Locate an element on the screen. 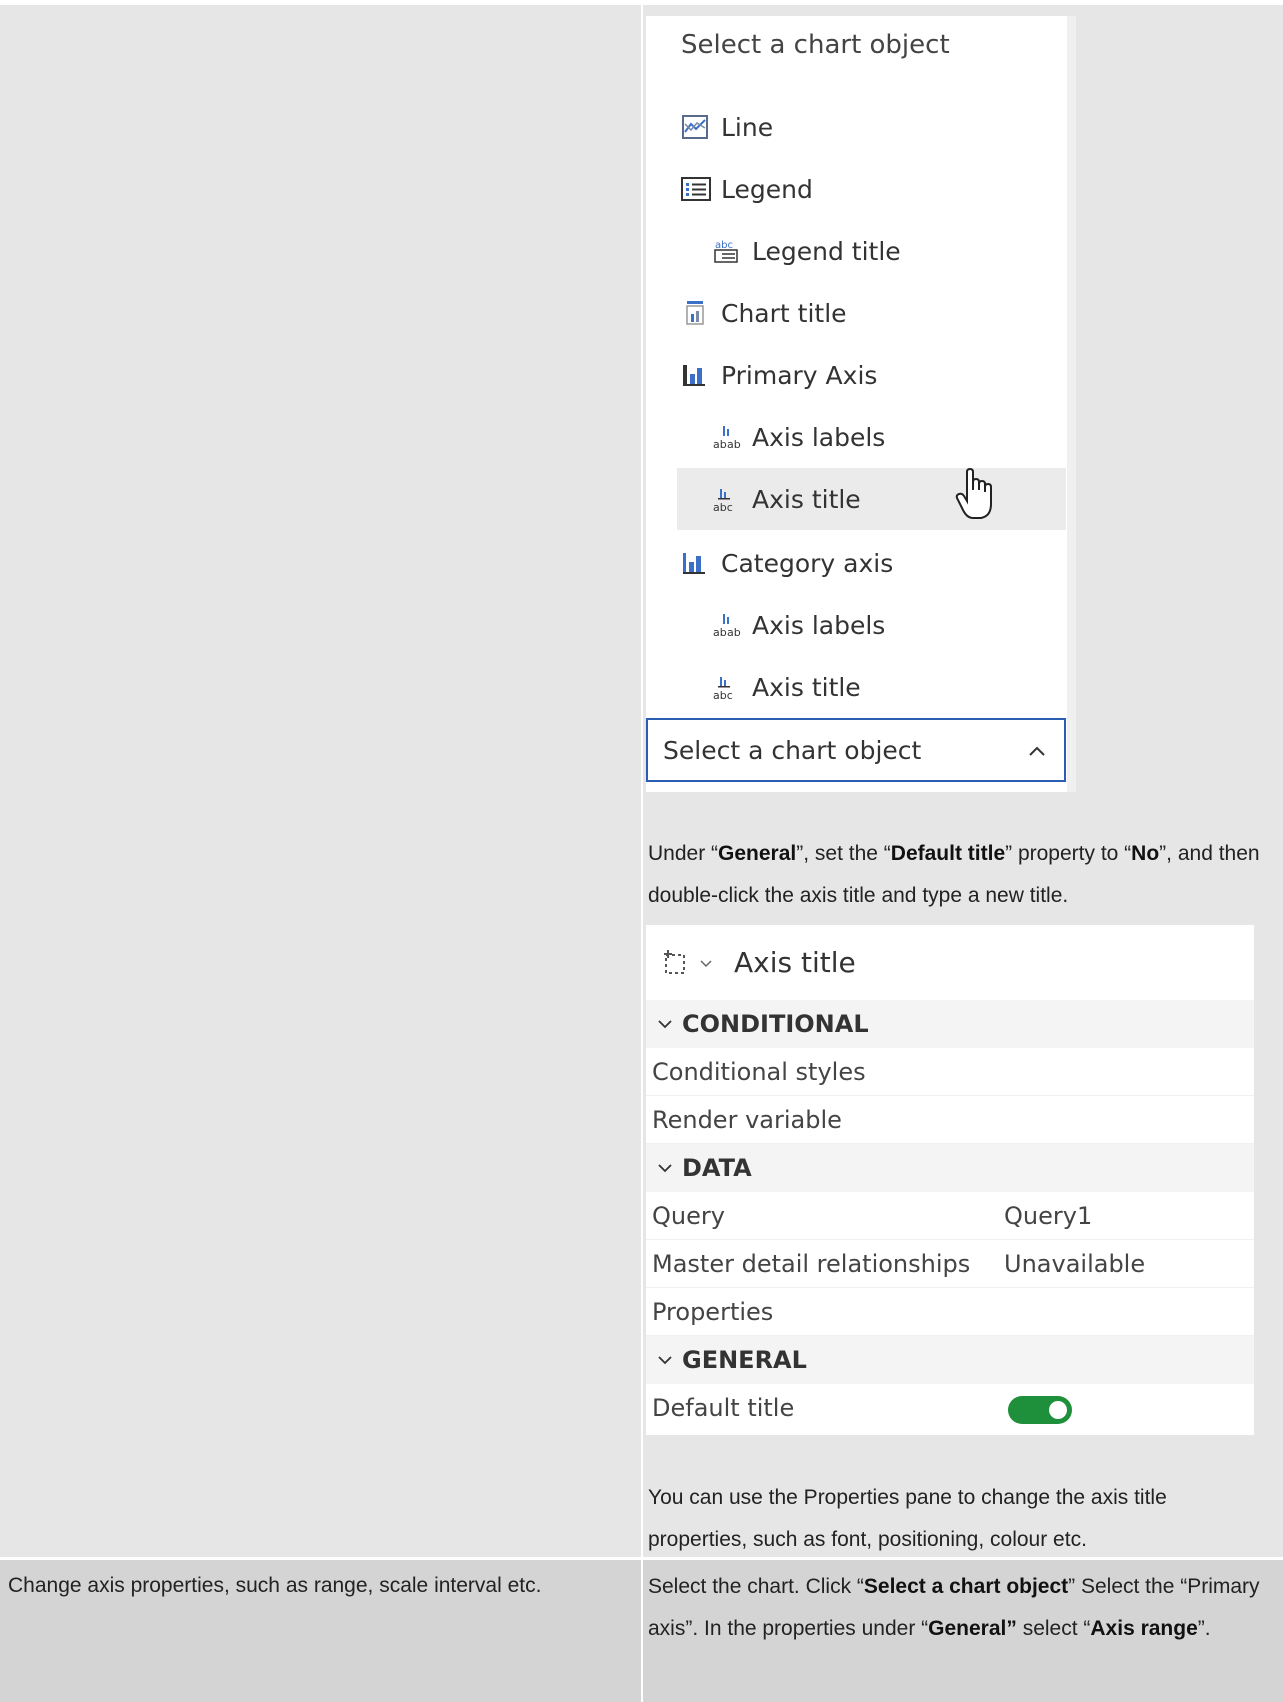  section-data: DATA is located at coordinates (950, 1168).